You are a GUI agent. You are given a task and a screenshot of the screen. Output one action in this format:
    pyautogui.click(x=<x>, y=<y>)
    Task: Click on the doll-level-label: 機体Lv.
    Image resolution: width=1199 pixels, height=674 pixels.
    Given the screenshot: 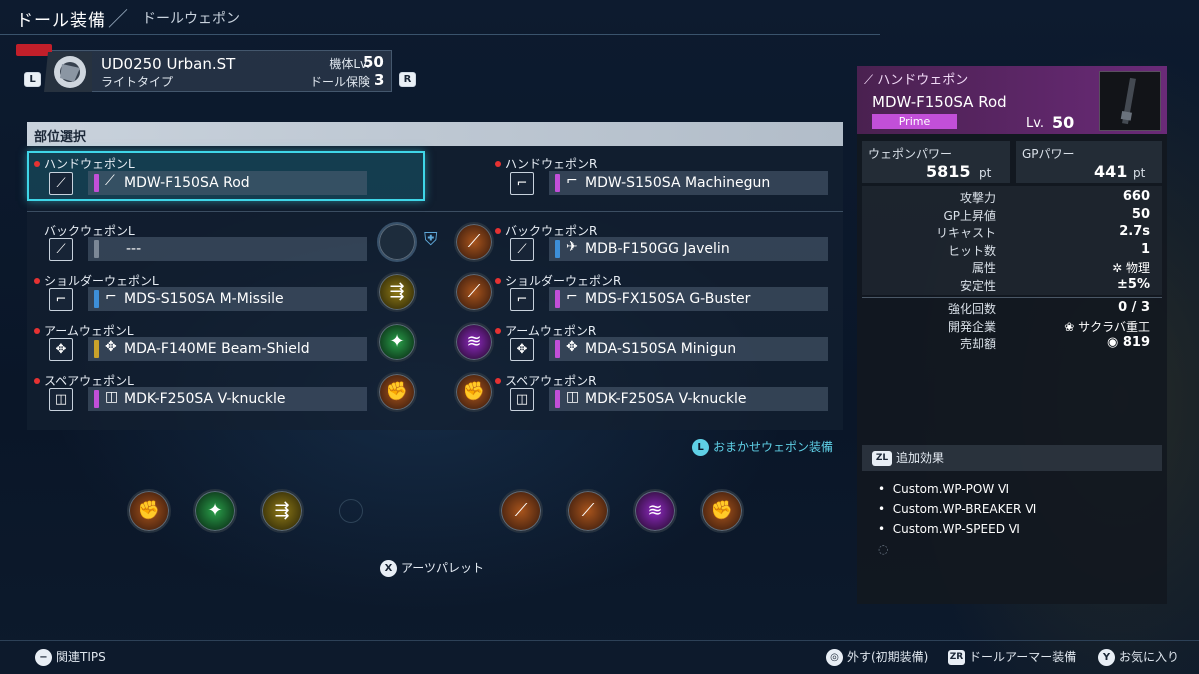 What is the action you would take?
    pyautogui.click(x=349, y=64)
    